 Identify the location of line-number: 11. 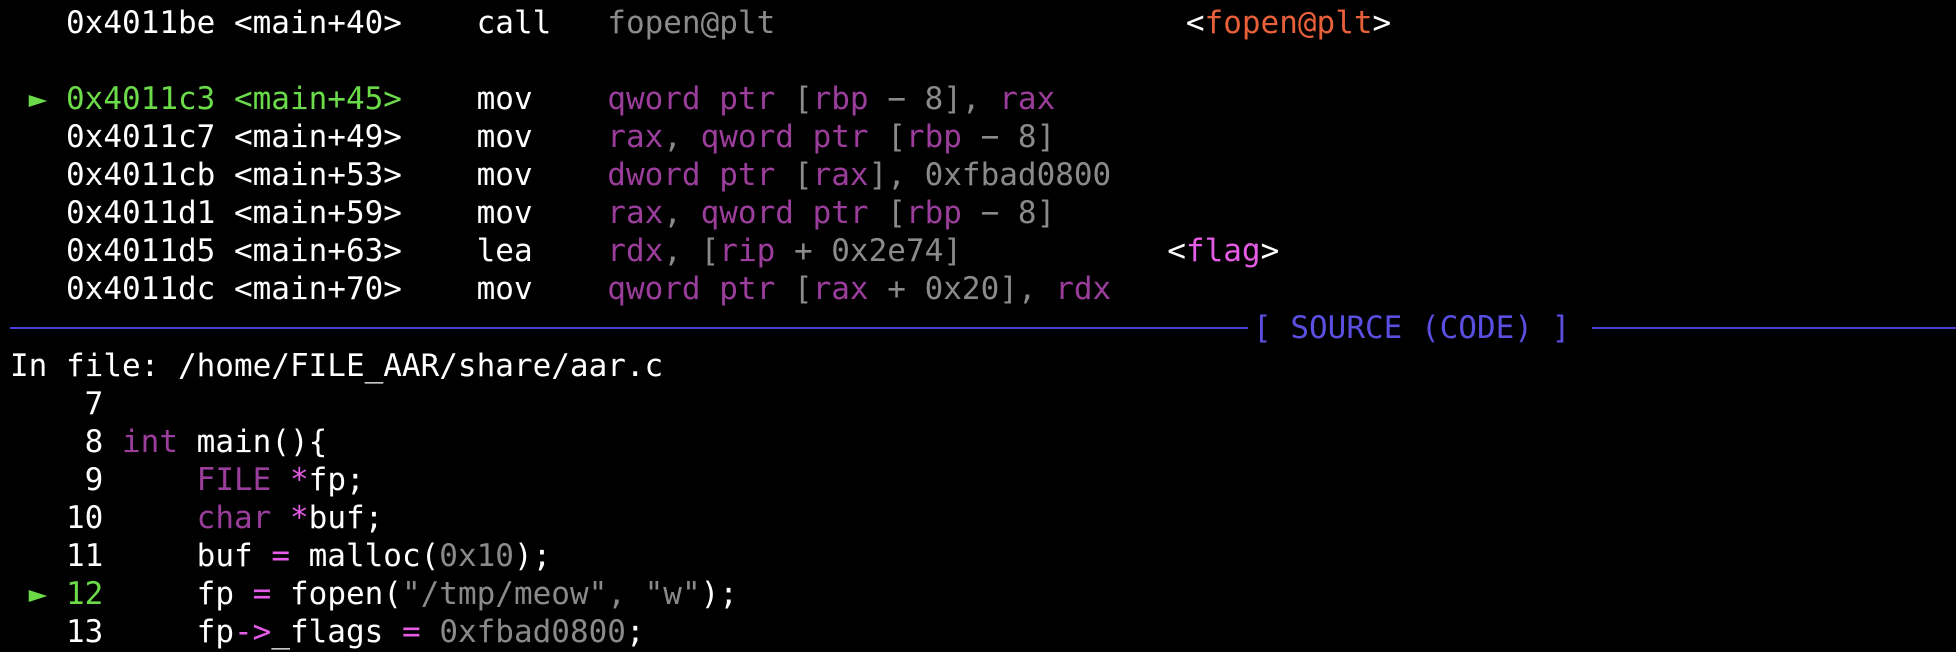
(85, 556).